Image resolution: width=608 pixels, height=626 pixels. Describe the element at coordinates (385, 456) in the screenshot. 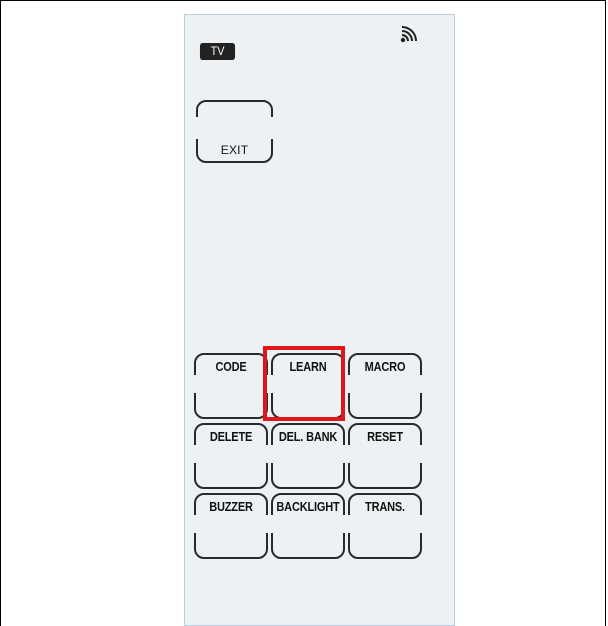

I see `button-reset: RESET` at that location.